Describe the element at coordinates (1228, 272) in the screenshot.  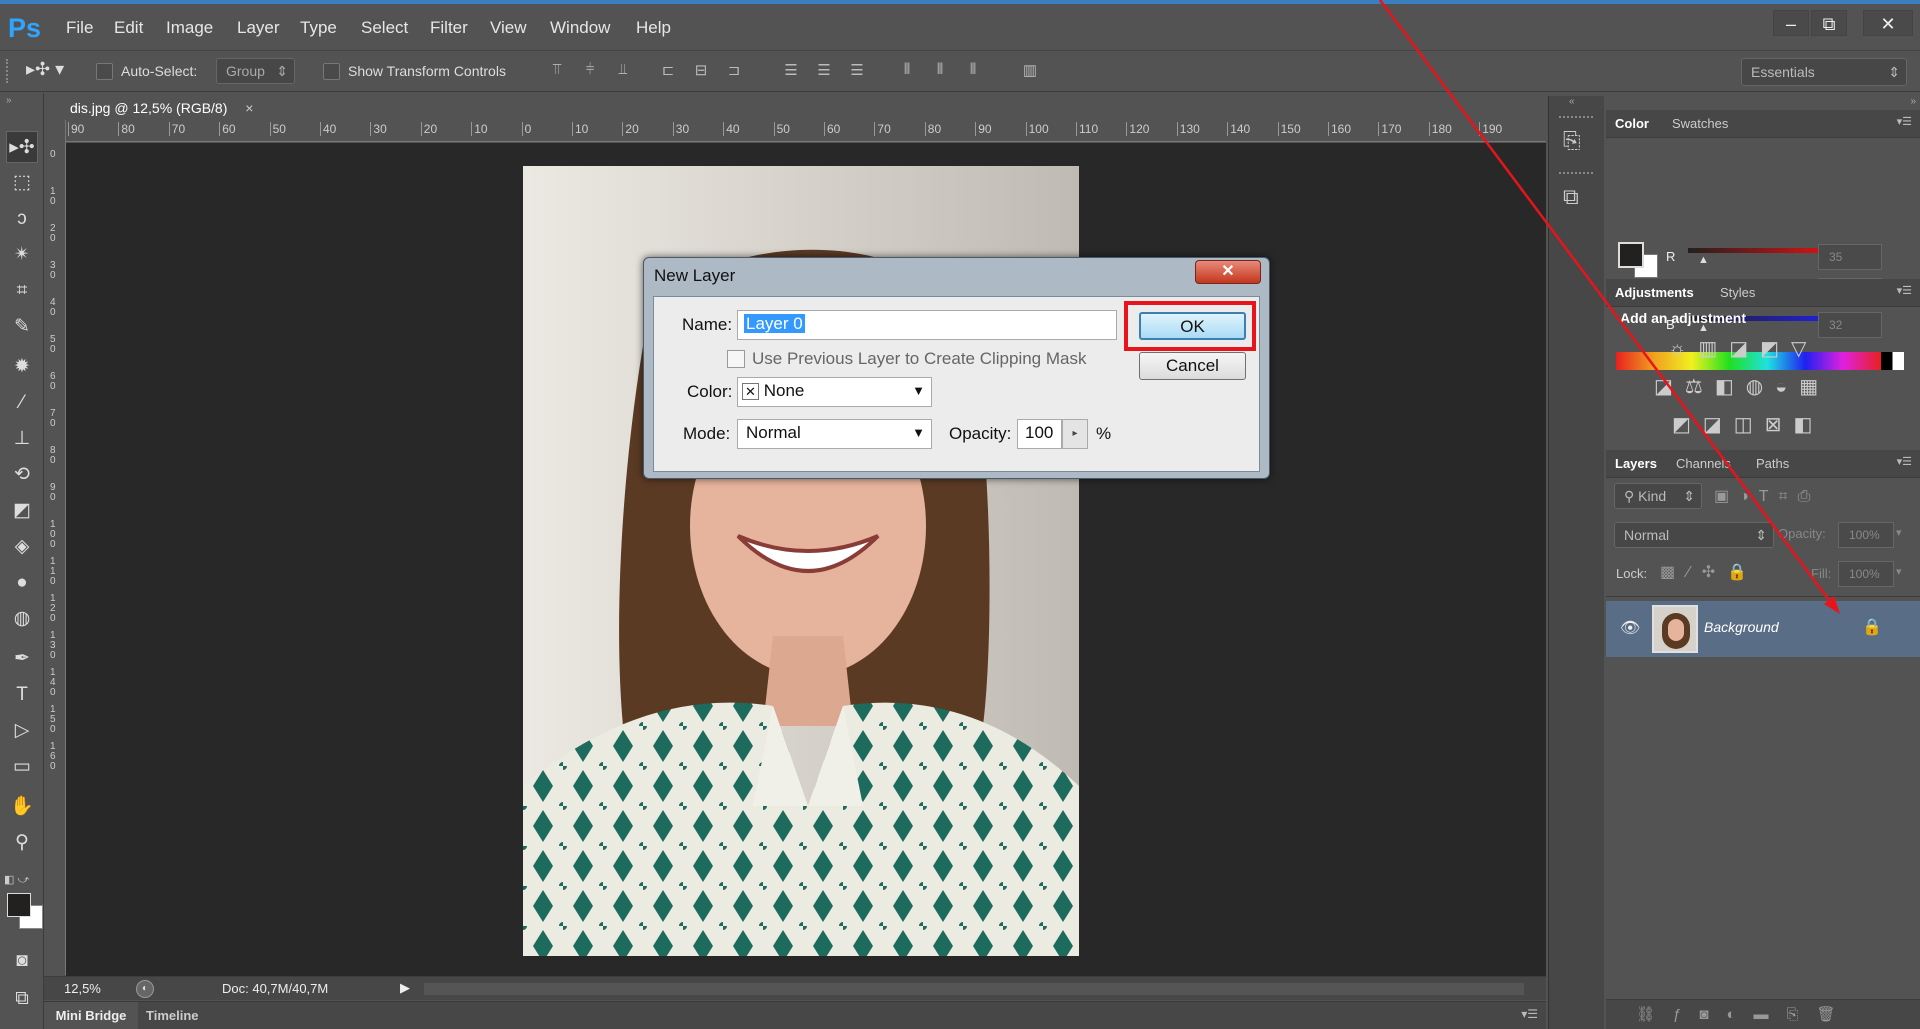
I see `dialog-close-button: ✕` at that location.